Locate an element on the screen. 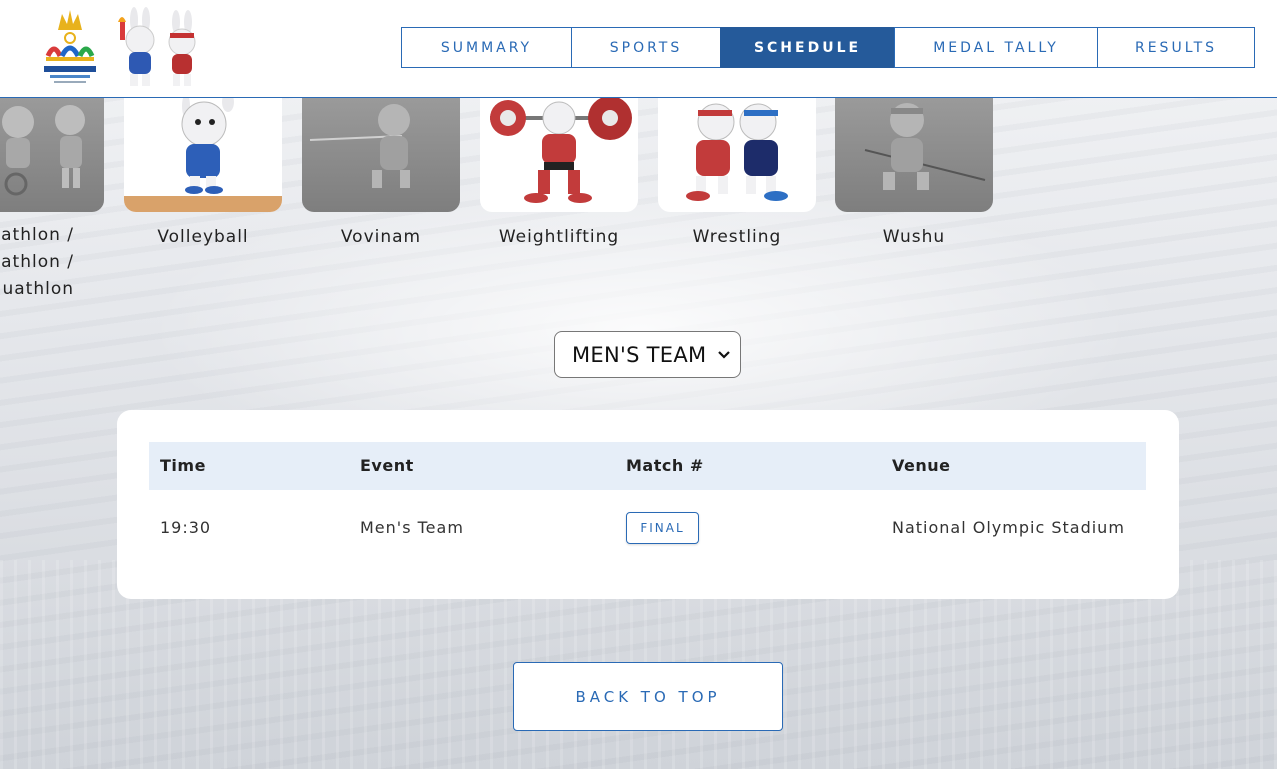  col-header-match: Match # is located at coordinates (665, 465).